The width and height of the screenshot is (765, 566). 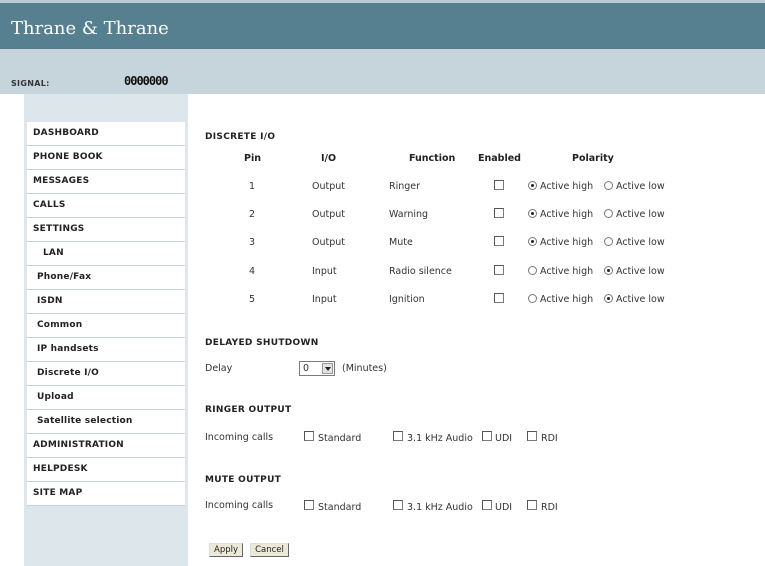 What do you see at coordinates (405, 186) in the screenshot?
I see `pin-1-function: Ringer` at bounding box center [405, 186].